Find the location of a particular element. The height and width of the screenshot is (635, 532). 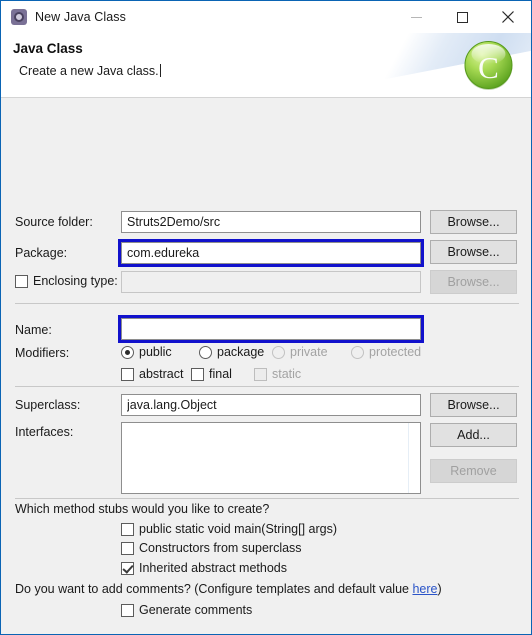

stub-constructors-row: Constructors from superclass is located at coordinates (211, 548).